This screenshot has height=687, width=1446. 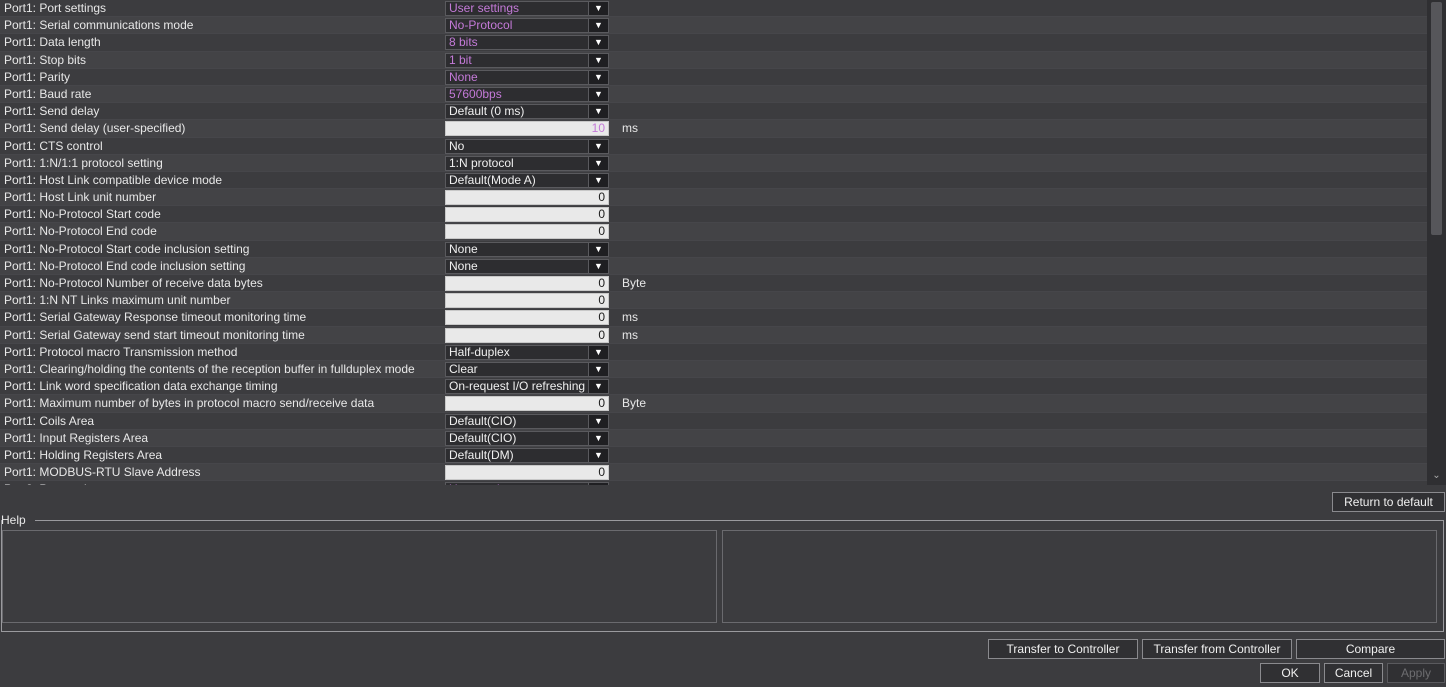 What do you see at coordinates (1436, 118) in the screenshot?
I see `scrollbar-thumb` at bounding box center [1436, 118].